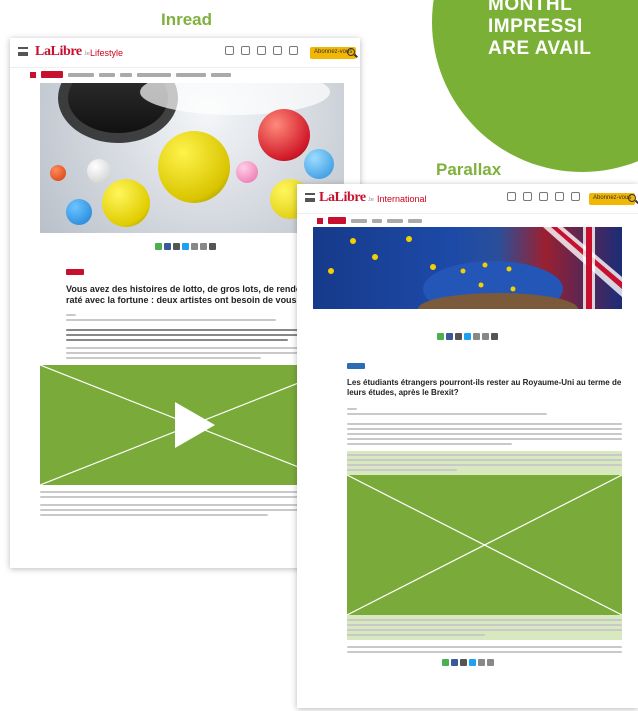 The height and width of the screenshot is (711, 638). What do you see at coordinates (469, 169) in the screenshot?
I see `parallax-label: Parallax` at bounding box center [469, 169].